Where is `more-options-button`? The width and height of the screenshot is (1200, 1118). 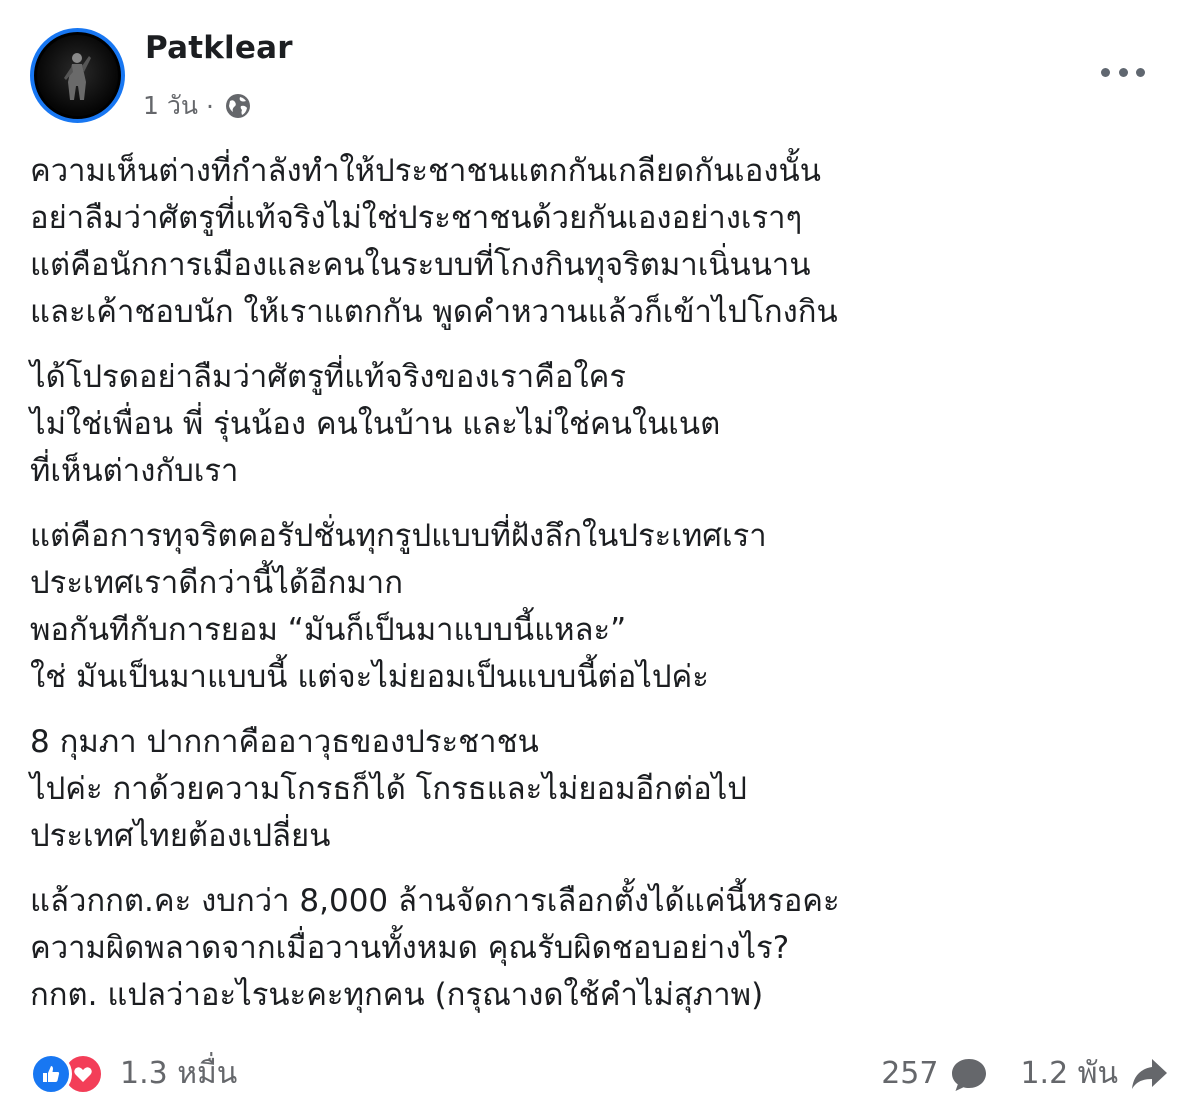
more-options-button is located at coordinates (1123, 72).